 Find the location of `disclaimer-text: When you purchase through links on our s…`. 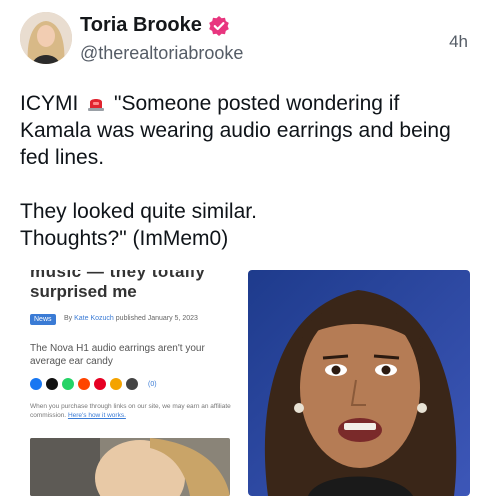

disclaimer-text: When you purchase through links on our s… is located at coordinates (130, 411).